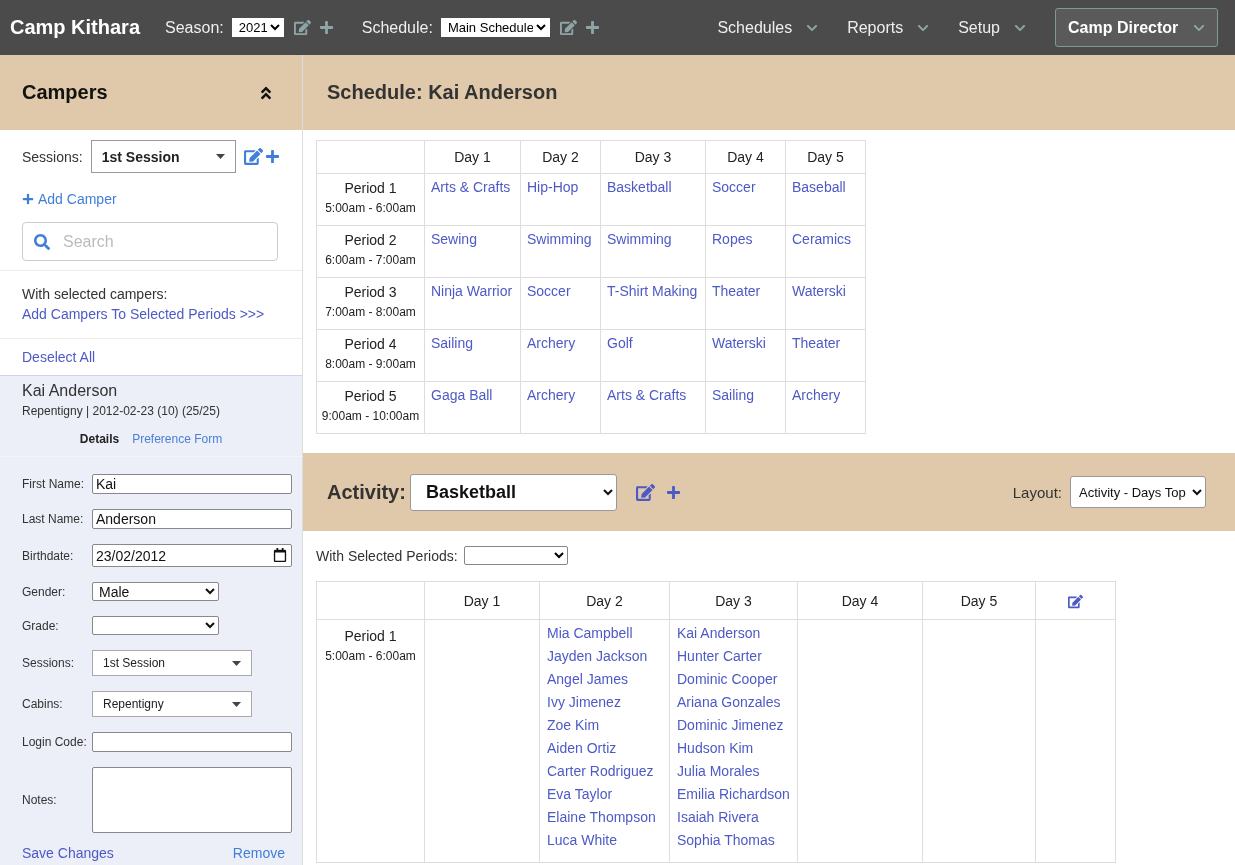 The width and height of the screenshot is (1235, 865). What do you see at coordinates (733, 633) in the screenshot?
I see `camper-link: Kai Anderson` at bounding box center [733, 633].